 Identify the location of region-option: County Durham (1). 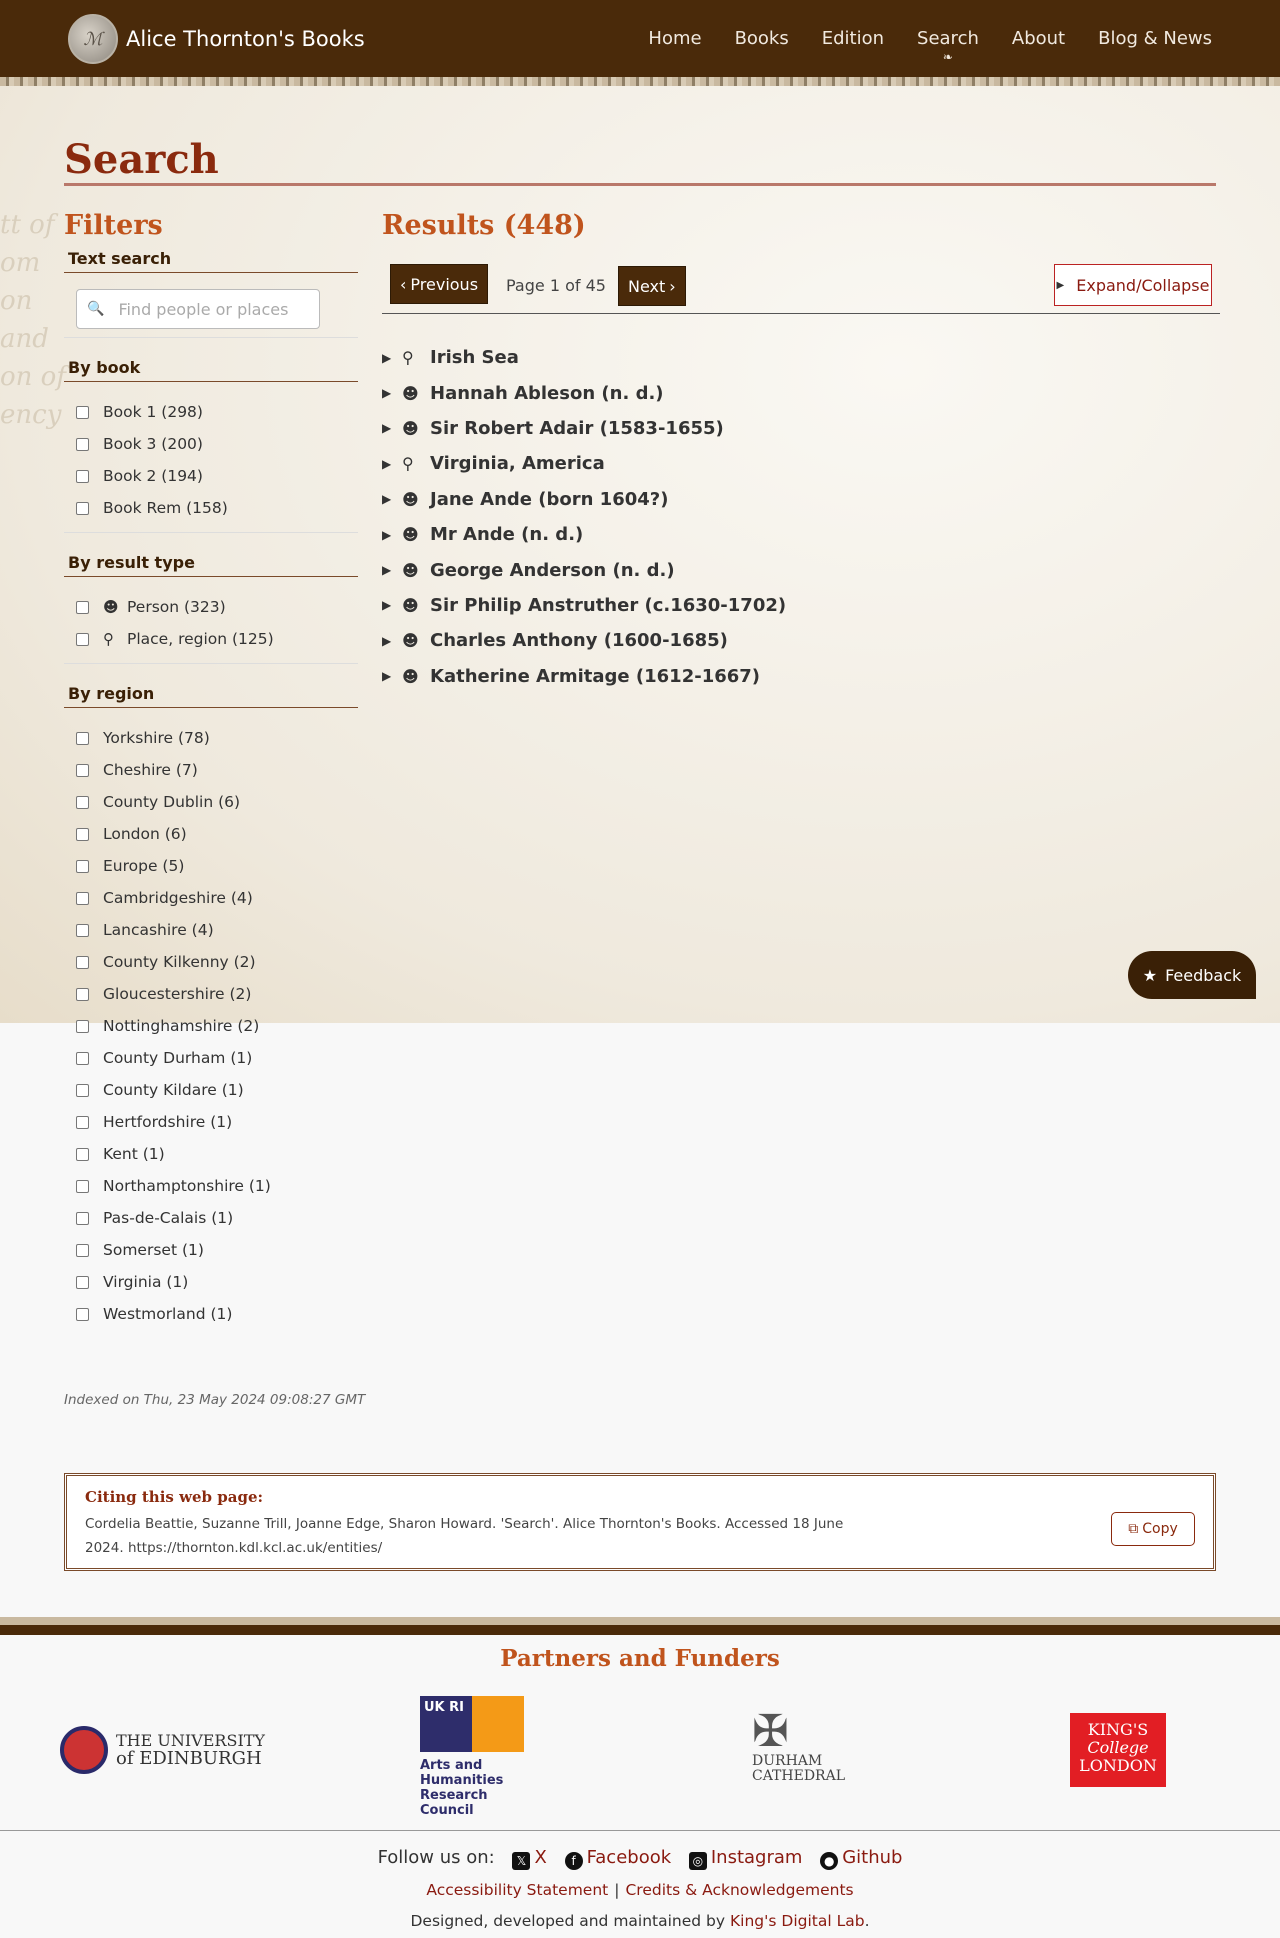
(211, 1058).